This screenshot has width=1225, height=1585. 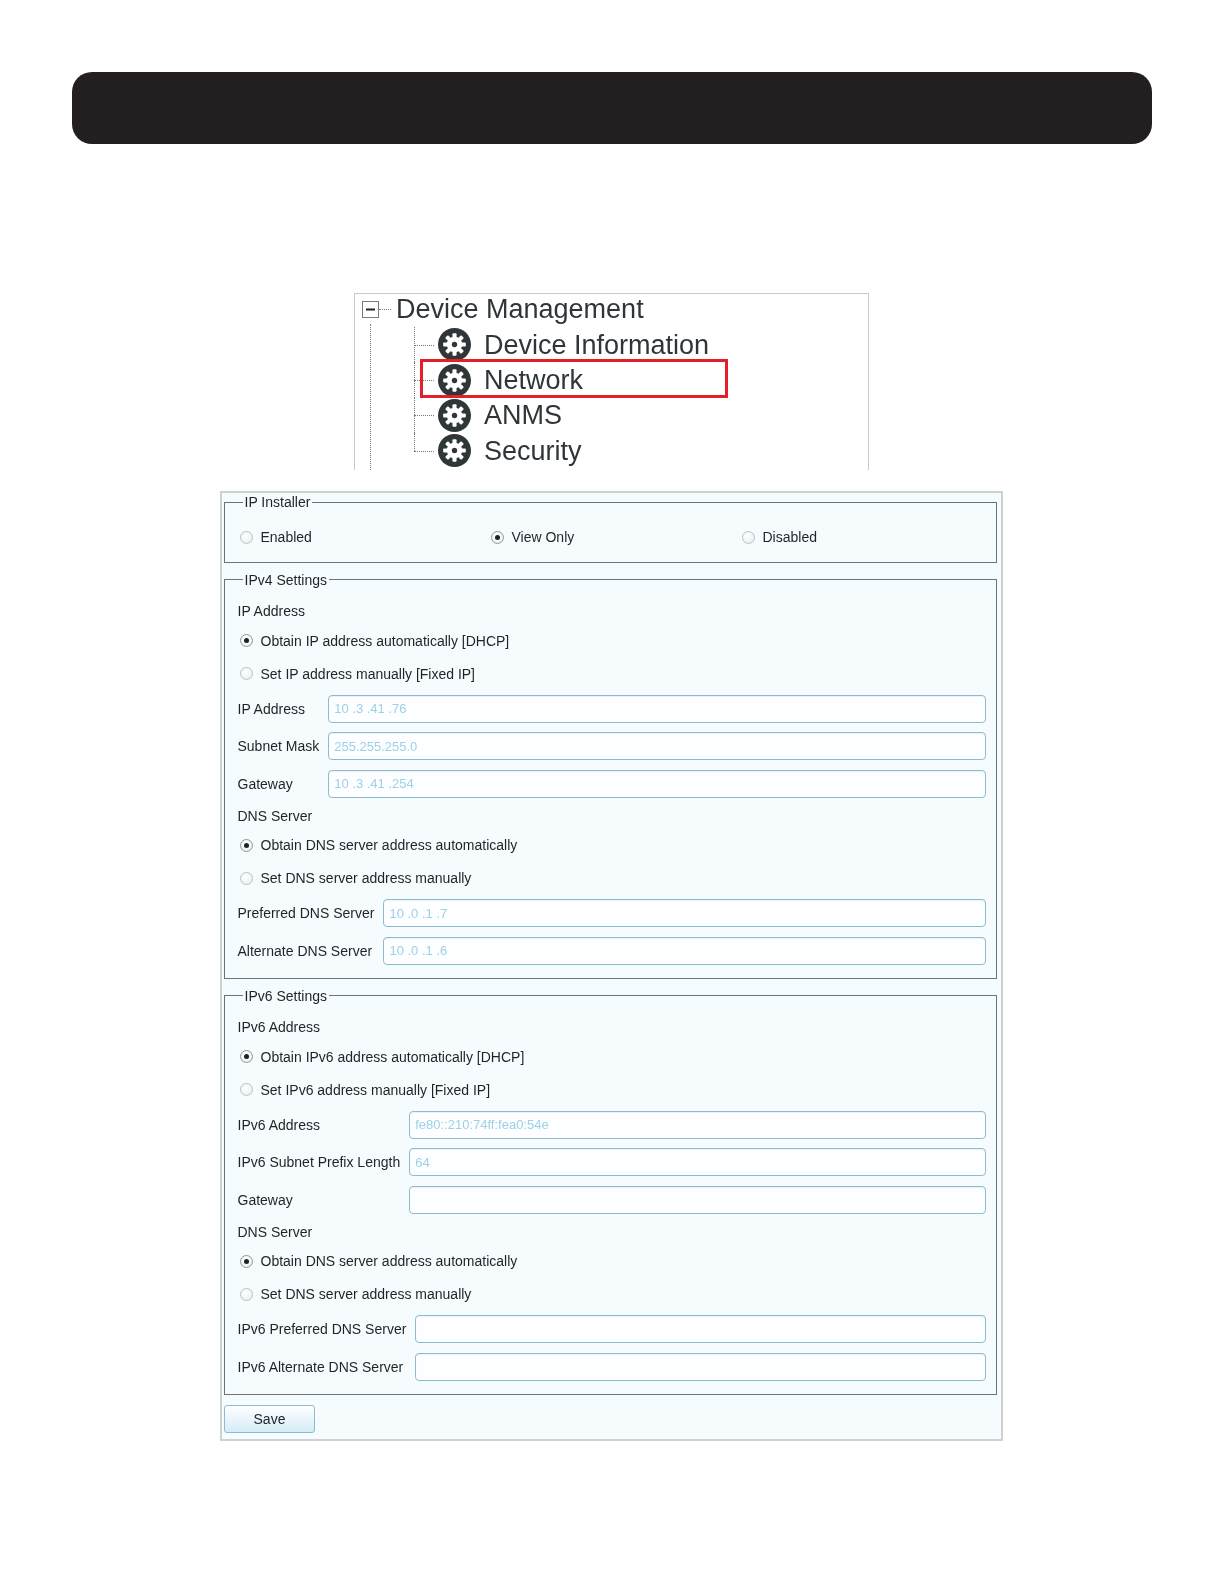 What do you see at coordinates (271, 708) in the screenshot?
I see `field-label: IP Address` at bounding box center [271, 708].